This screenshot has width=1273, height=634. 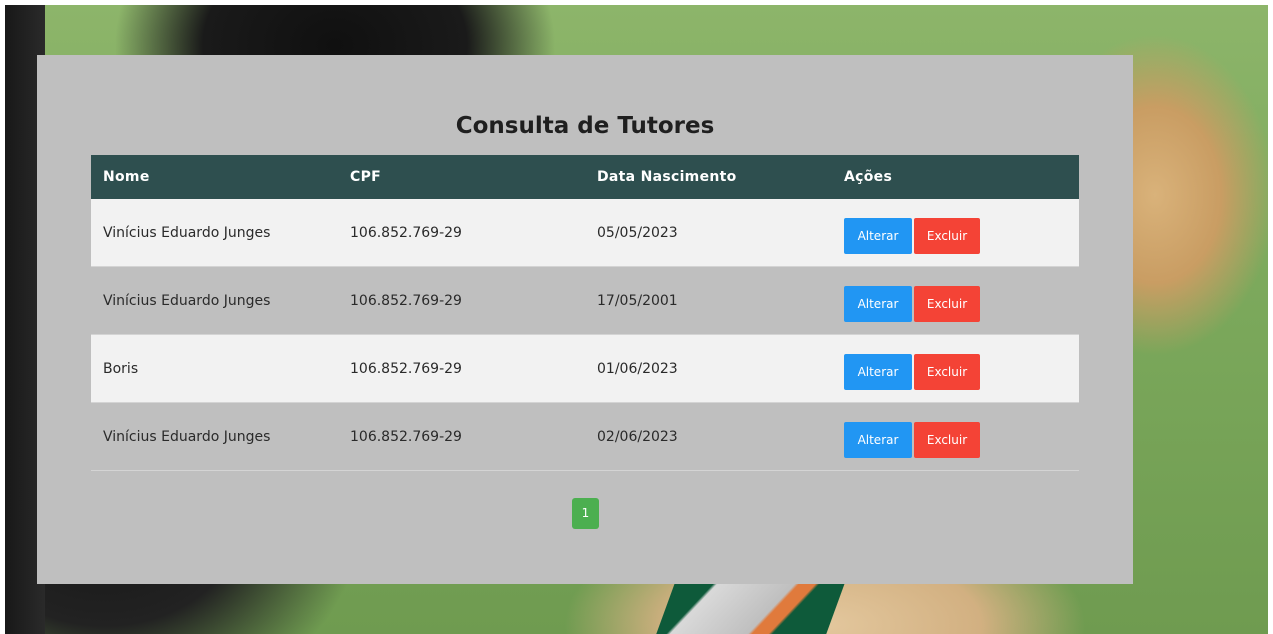 What do you see at coordinates (126, 177) in the screenshot?
I see `column-header-nome: Nome` at bounding box center [126, 177].